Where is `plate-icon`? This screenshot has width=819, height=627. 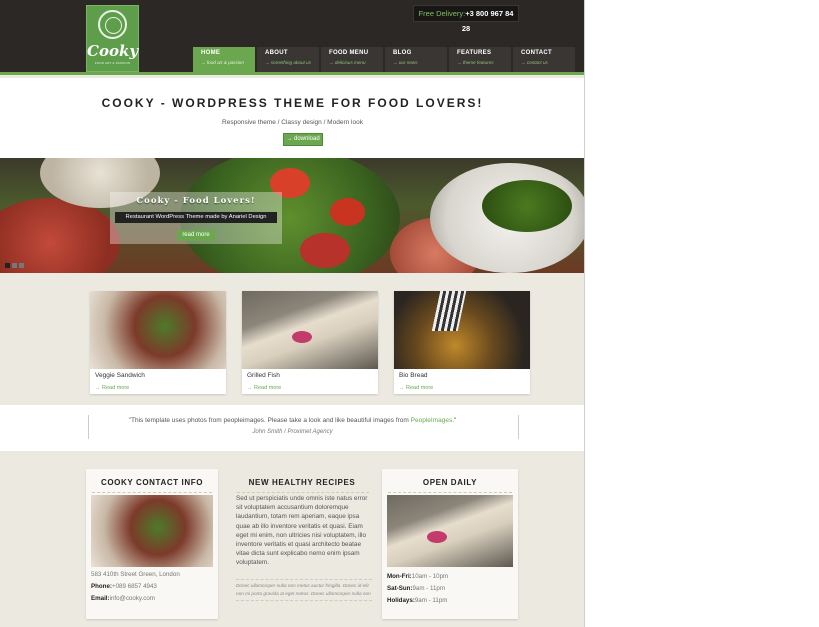 plate-icon is located at coordinates (112, 24).